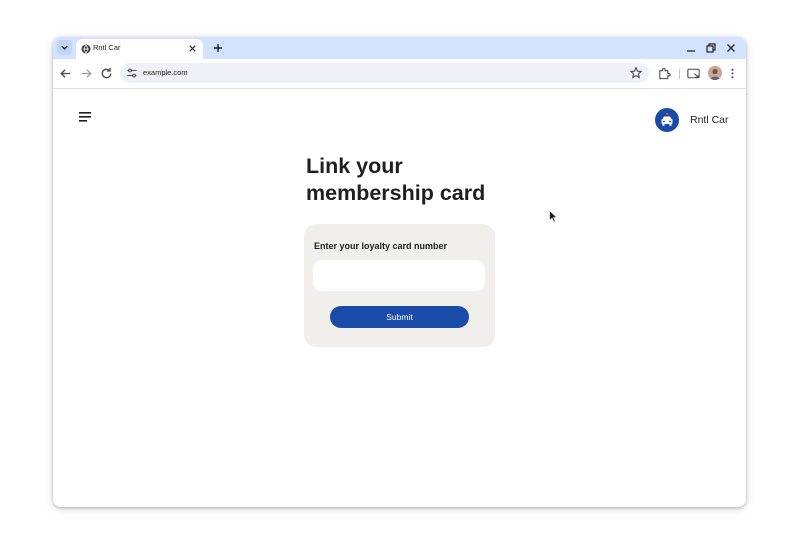 The image size is (800, 546). Describe the element at coordinates (664, 73) in the screenshot. I see `puzzle-icon` at that location.